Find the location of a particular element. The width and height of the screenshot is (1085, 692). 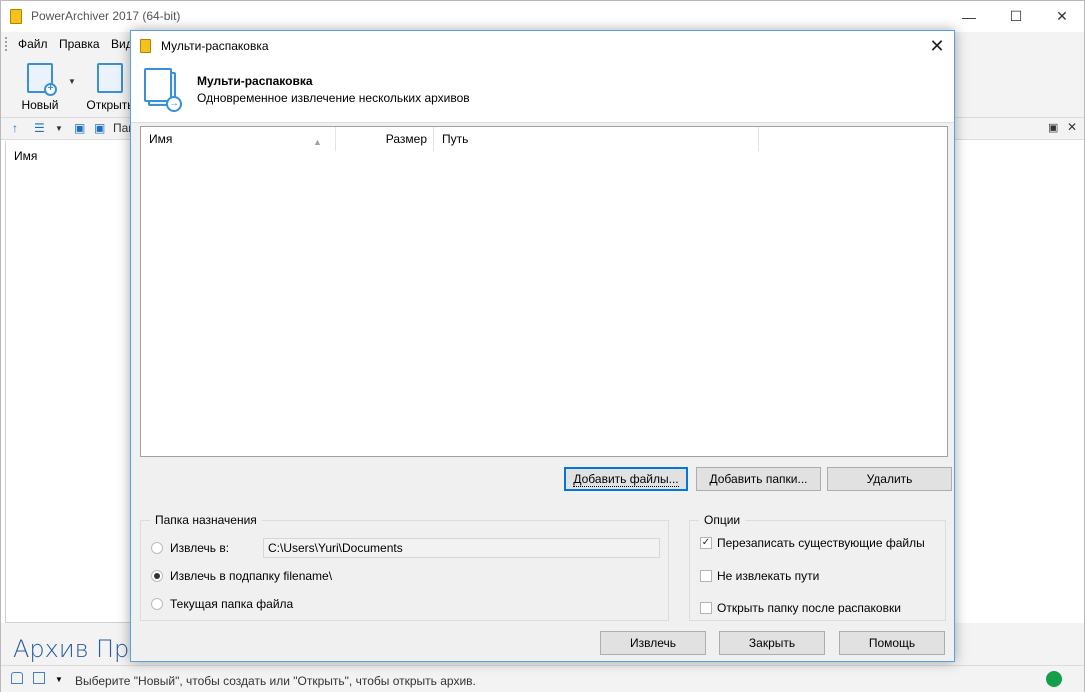

open-archive-button: Открыть is located at coordinates (110, 85).